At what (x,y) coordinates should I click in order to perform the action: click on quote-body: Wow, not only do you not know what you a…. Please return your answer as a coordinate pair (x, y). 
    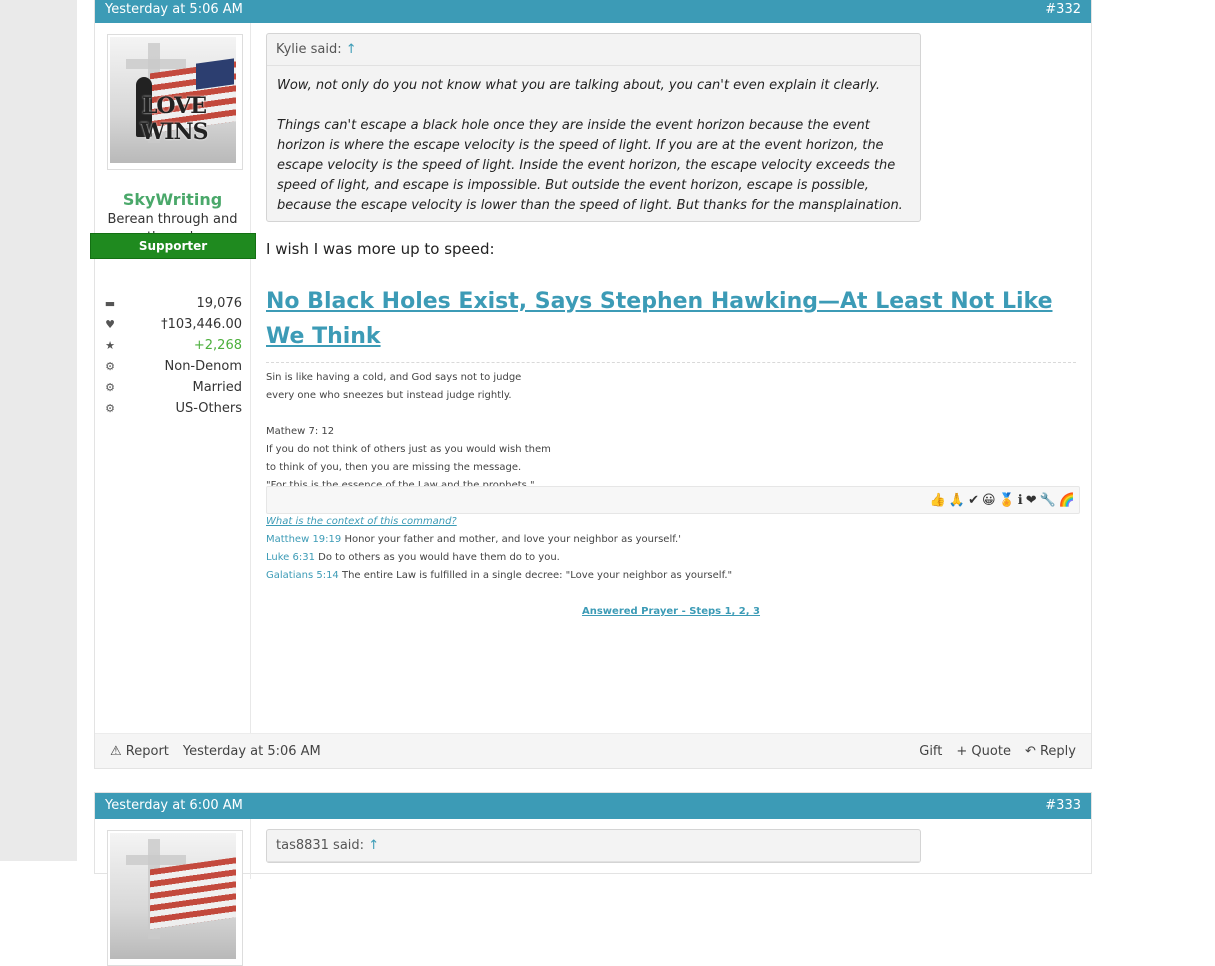
    Looking at the image, I should click on (593, 143).